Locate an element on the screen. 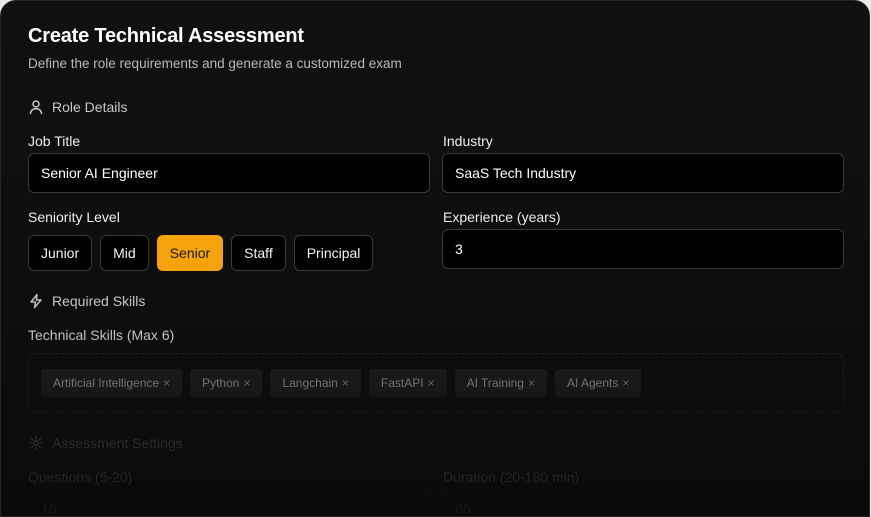 The image size is (871, 517). industry-label: Industry is located at coordinates (468, 141).